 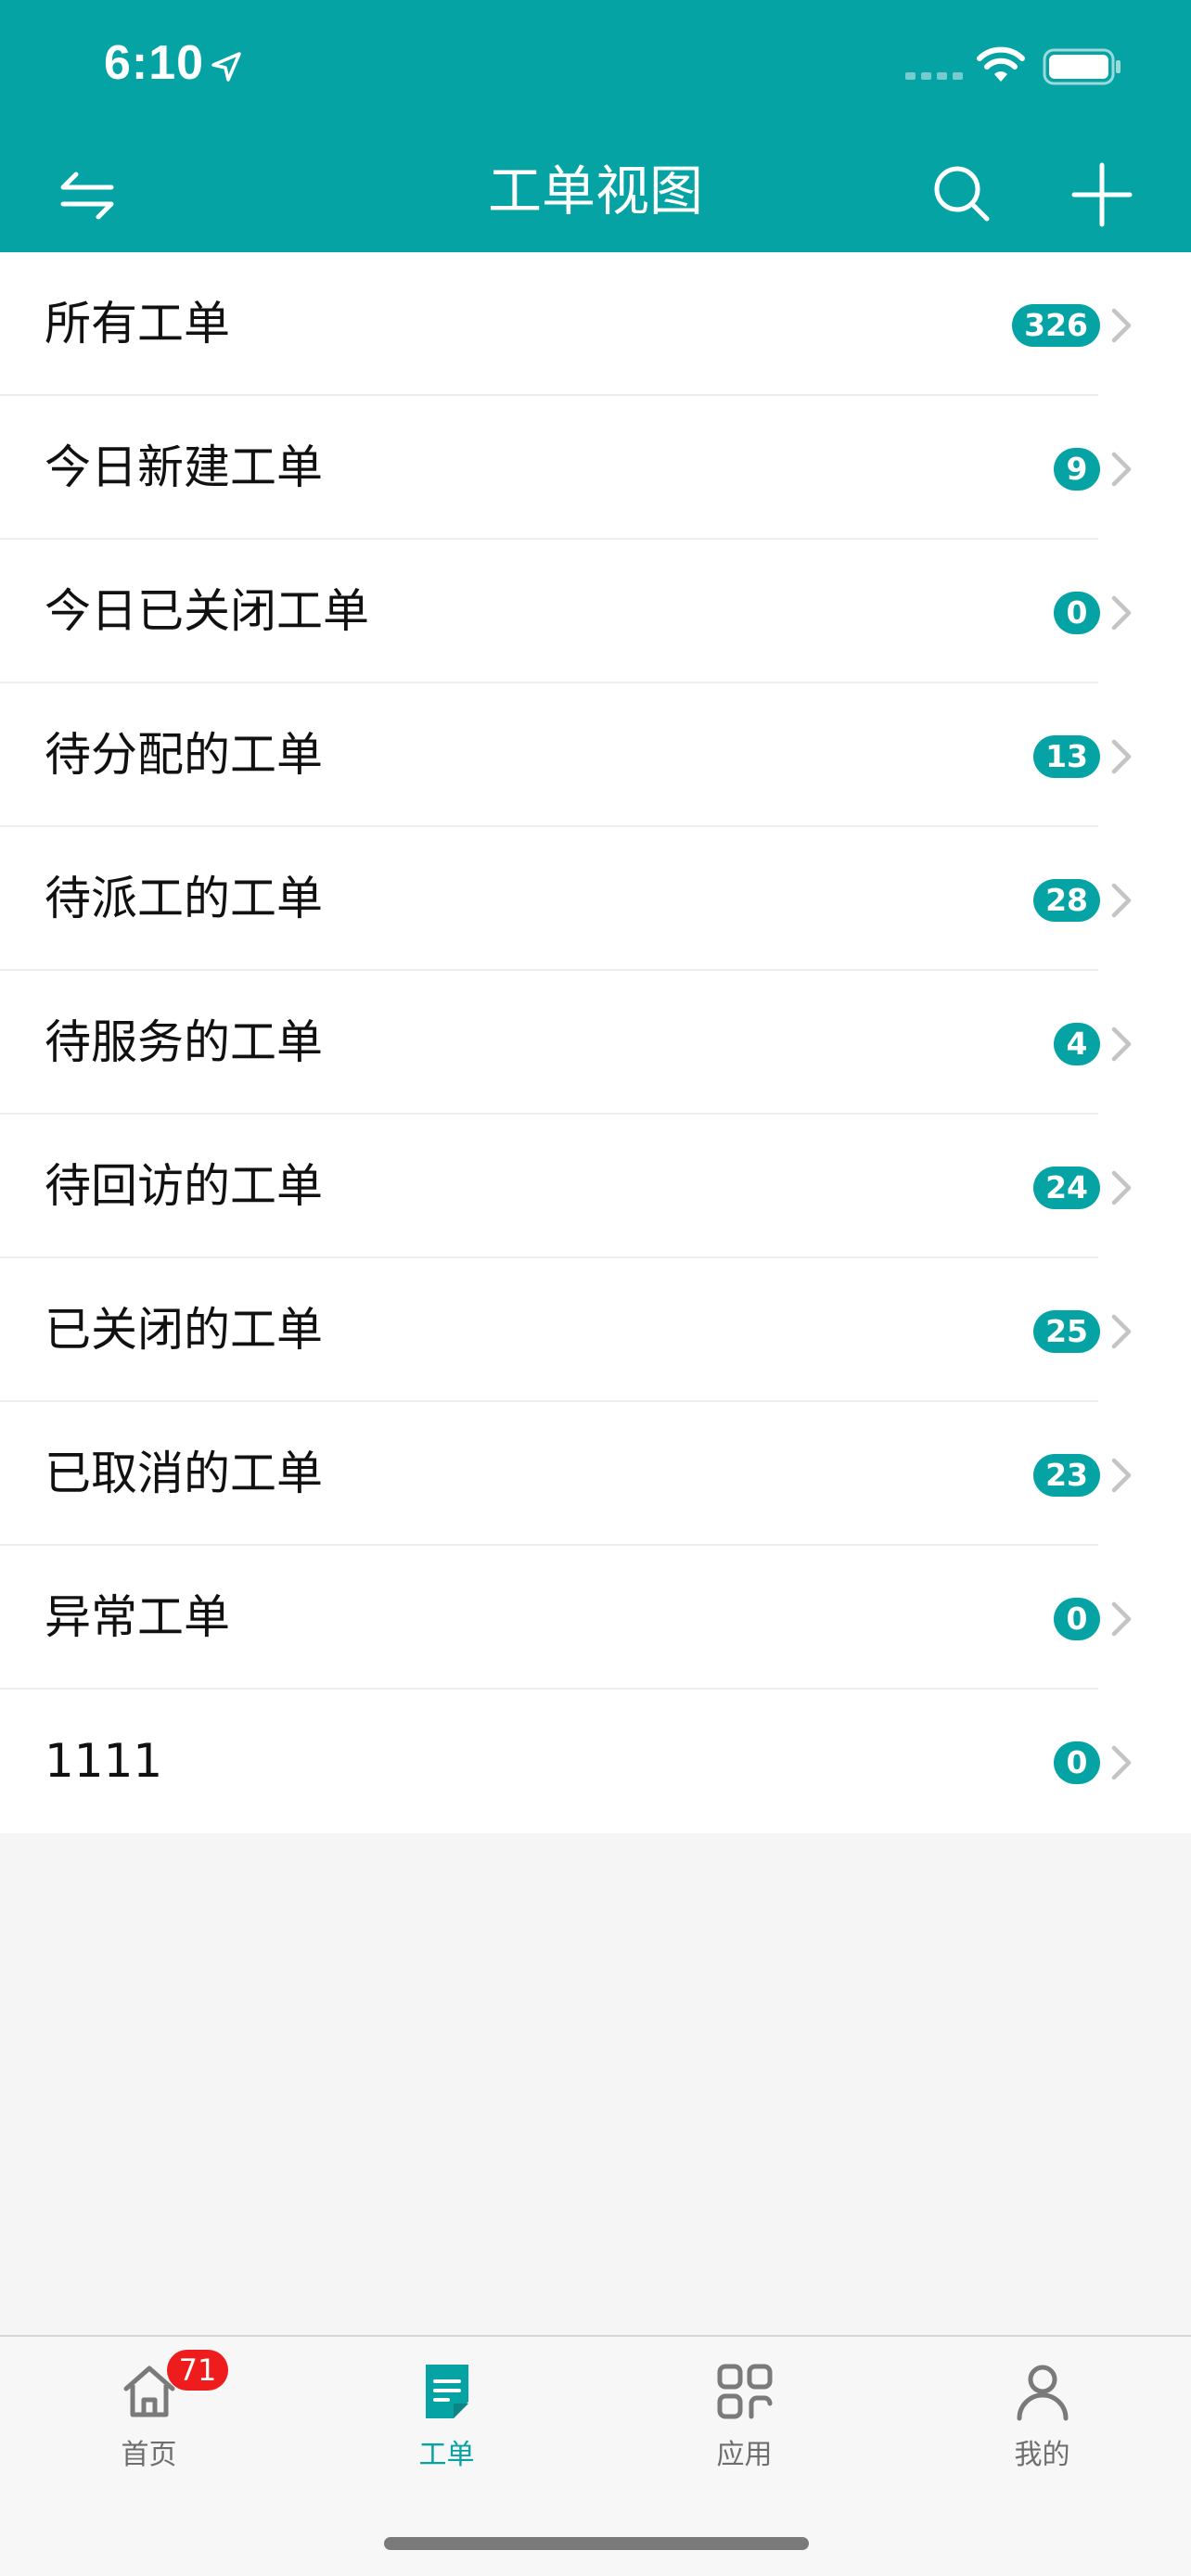 What do you see at coordinates (595, 1330) in the screenshot?
I see `list-item: 已关闭的工单 25` at bounding box center [595, 1330].